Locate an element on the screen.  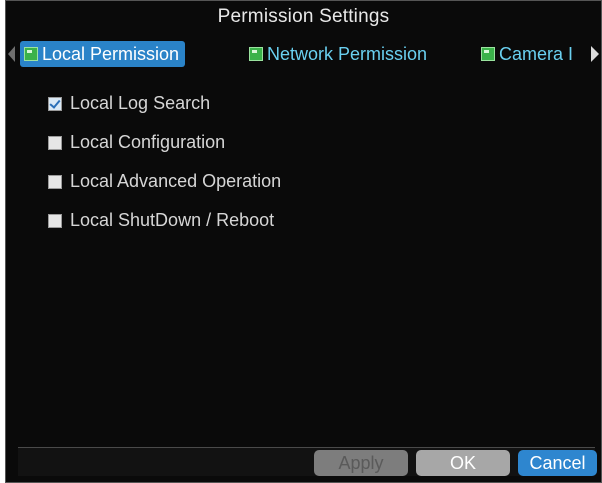
permission-local-log-search: Local Log Search is located at coordinates (129, 103).